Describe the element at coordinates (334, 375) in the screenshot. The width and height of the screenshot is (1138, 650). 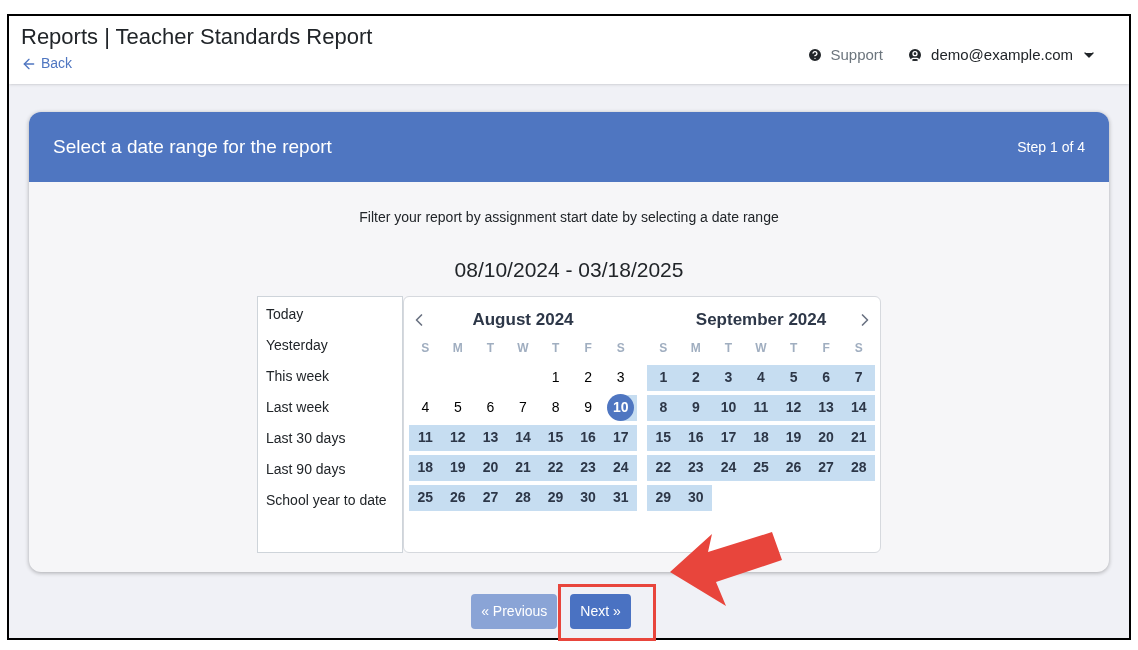
I see `preset-item: This week` at that location.